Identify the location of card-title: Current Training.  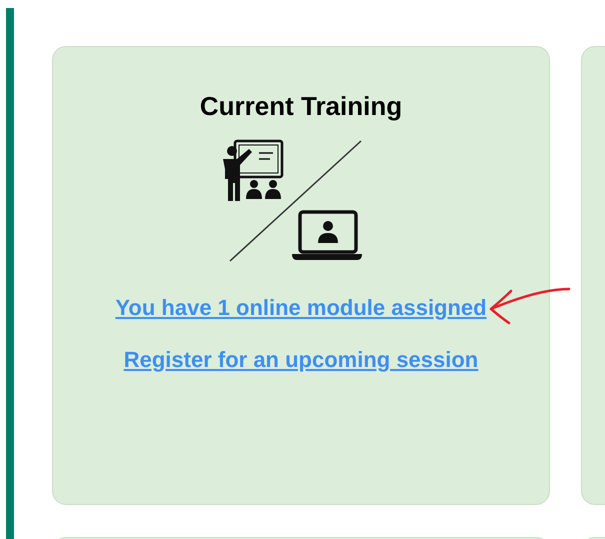
(301, 106).